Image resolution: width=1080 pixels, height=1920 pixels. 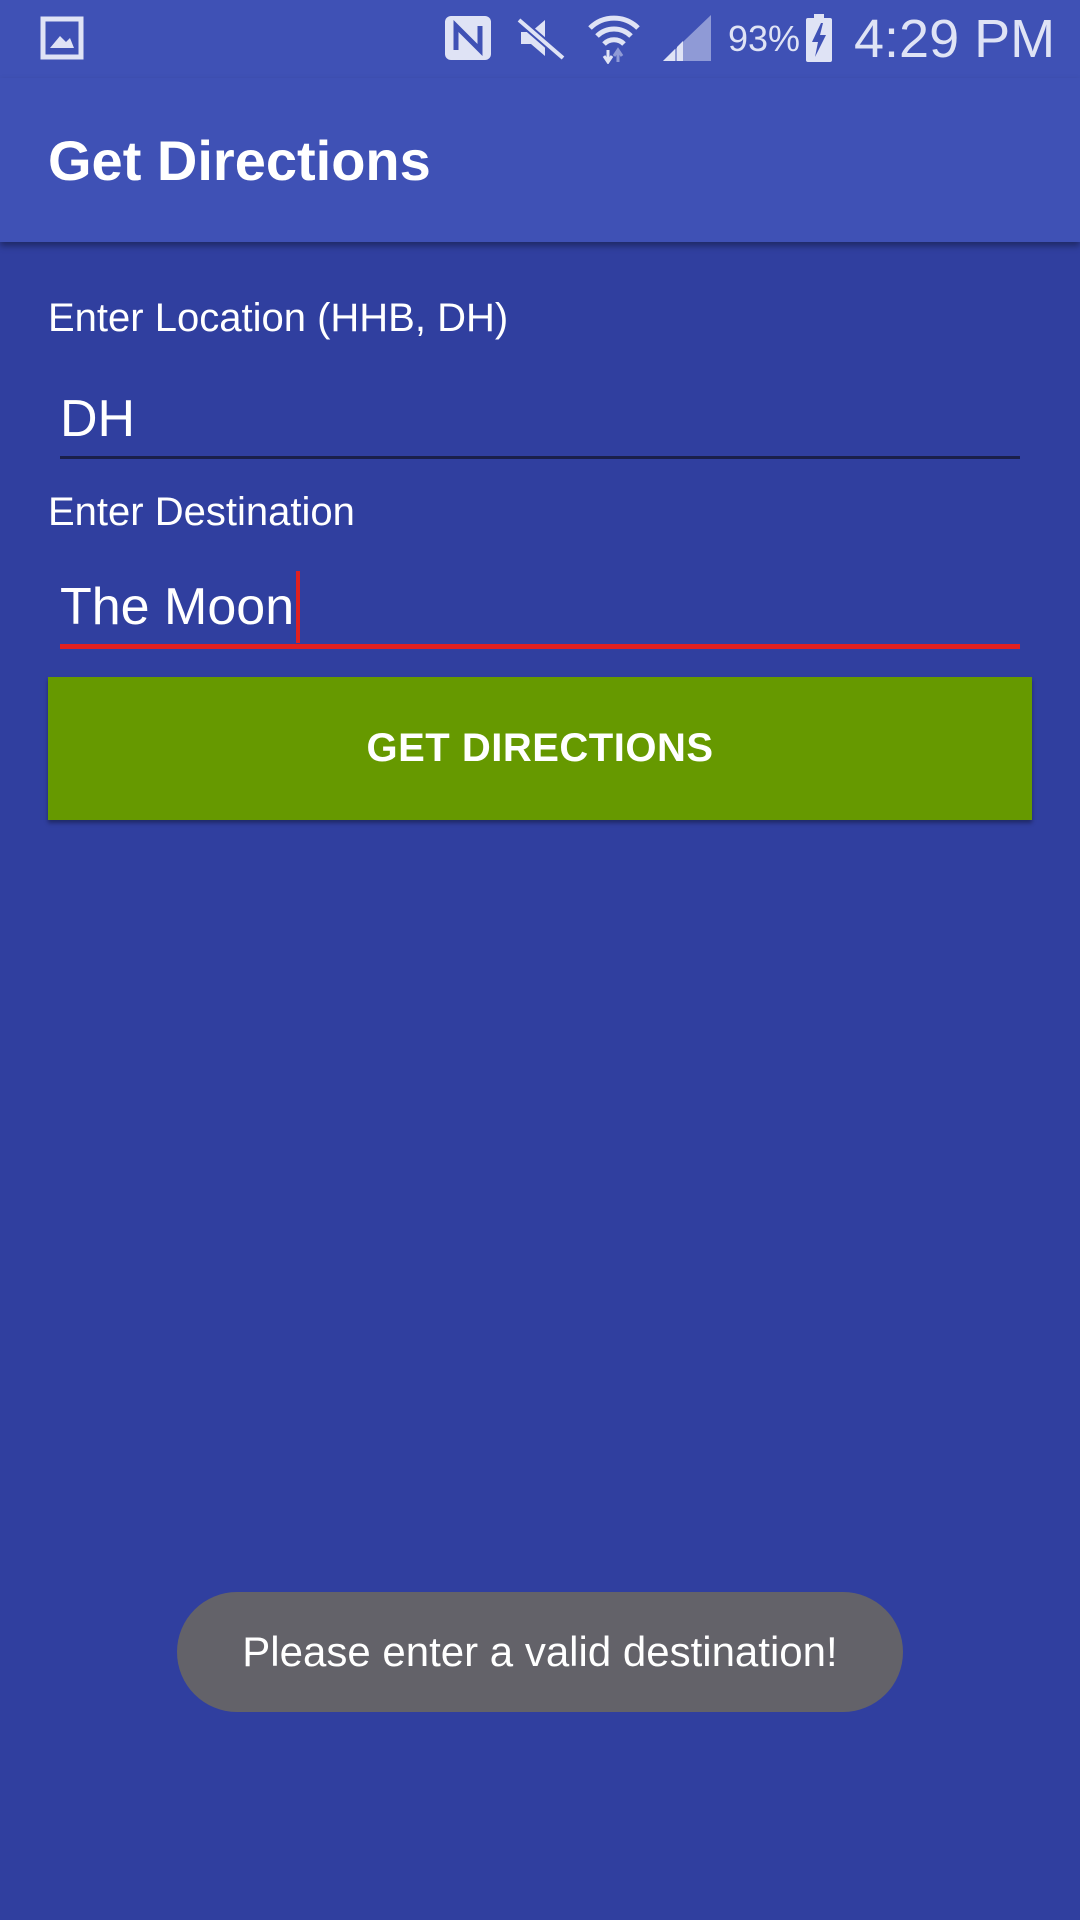 I want to click on gallery-icon, so click(x=62, y=38).